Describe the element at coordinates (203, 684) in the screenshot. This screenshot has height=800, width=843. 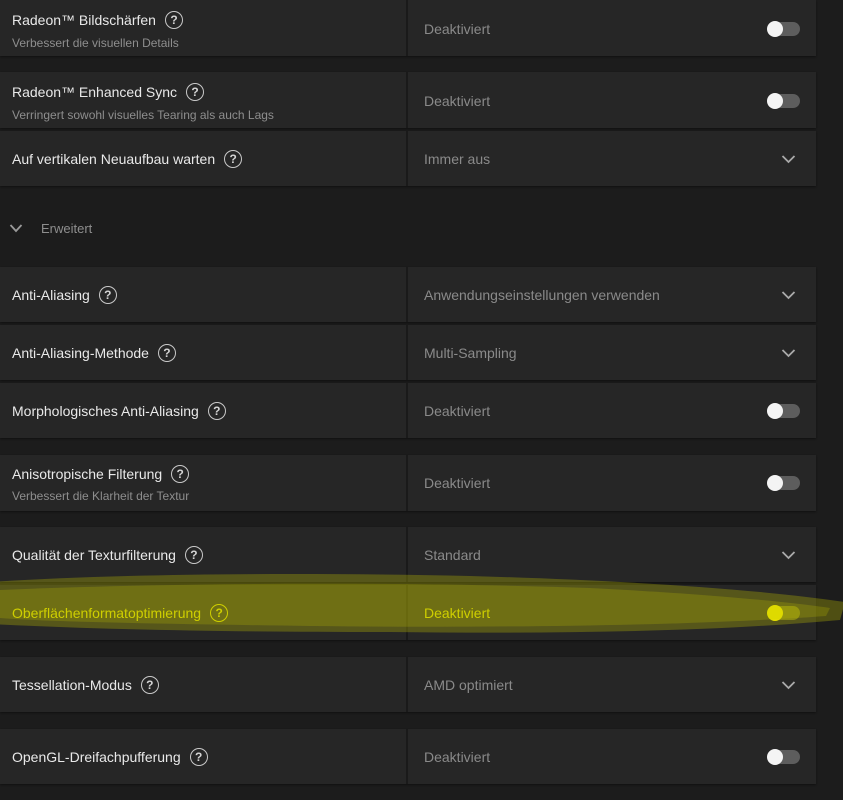
I see `setting-label-cell: Tessellation-Modus ?` at that location.